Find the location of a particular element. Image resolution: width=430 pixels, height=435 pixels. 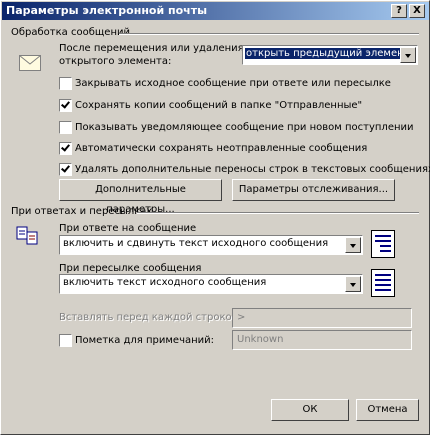

comments-checkbox is located at coordinates (65, 340).